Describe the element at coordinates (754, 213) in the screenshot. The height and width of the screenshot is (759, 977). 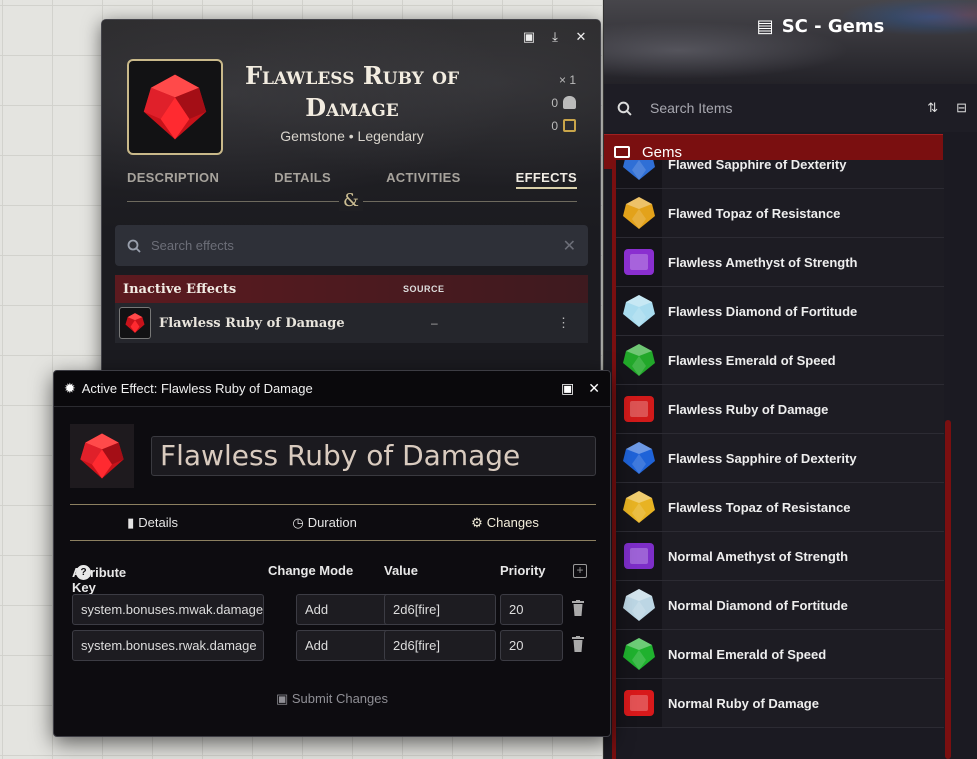
I see `compendium-entry-name: Flawed Topaz of Resistance` at that location.